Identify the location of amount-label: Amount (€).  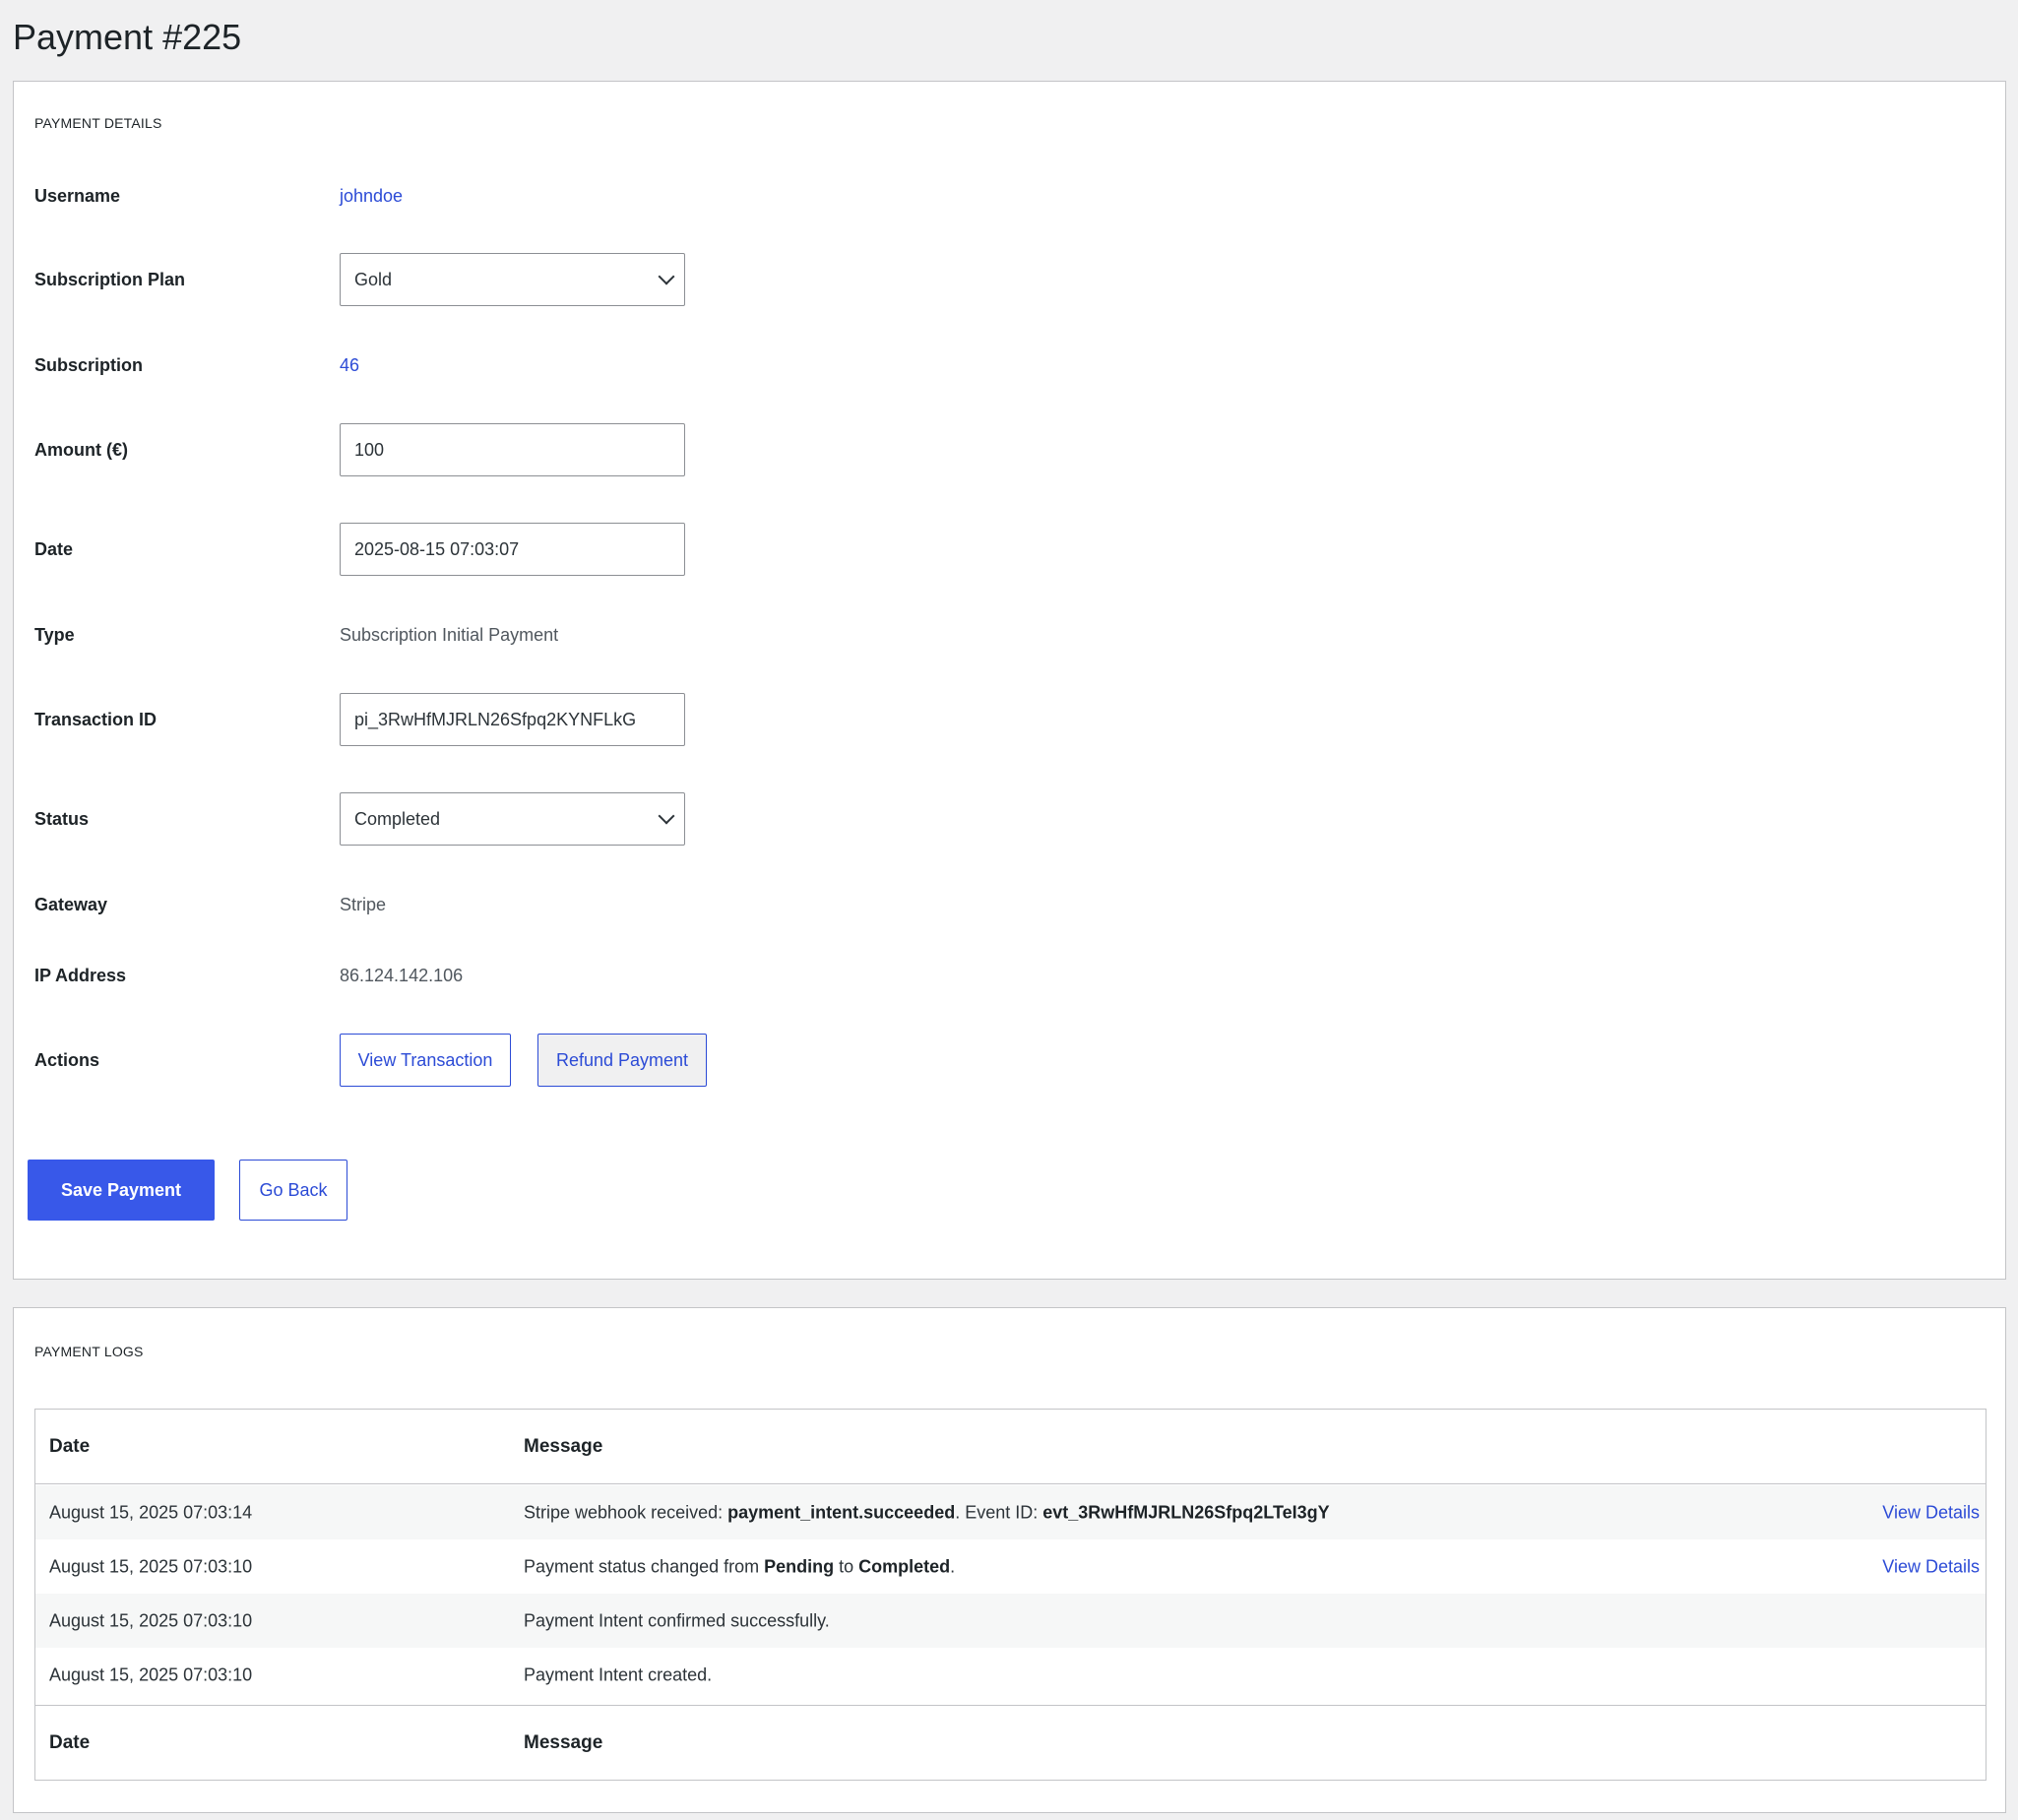
(81, 449).